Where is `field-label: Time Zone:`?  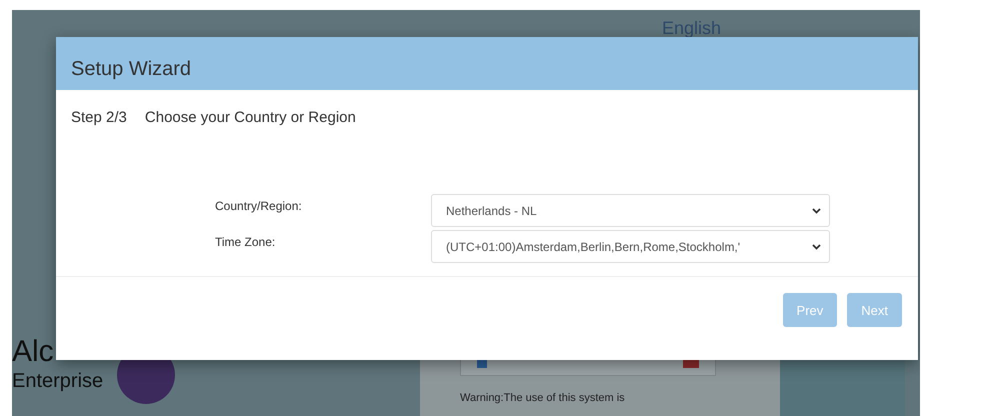 field-label: Time Zone: is located at coordinates (245, 241).